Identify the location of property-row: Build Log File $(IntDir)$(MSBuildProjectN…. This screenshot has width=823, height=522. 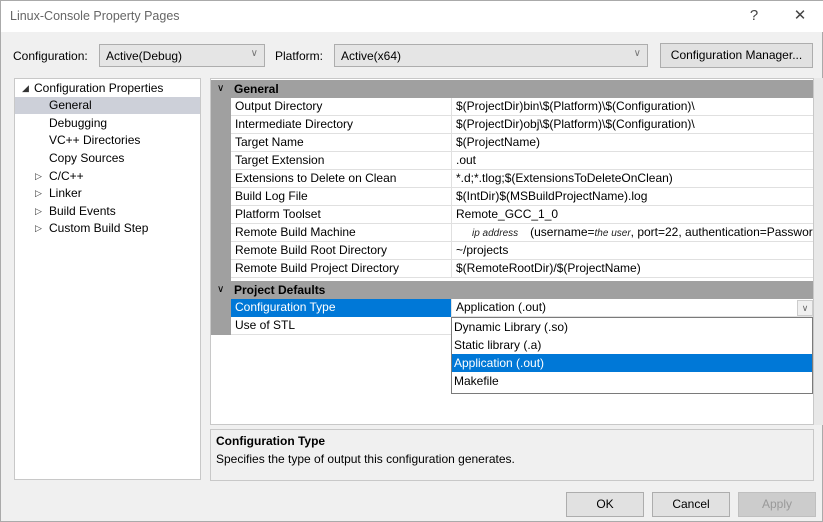
(522, 197).